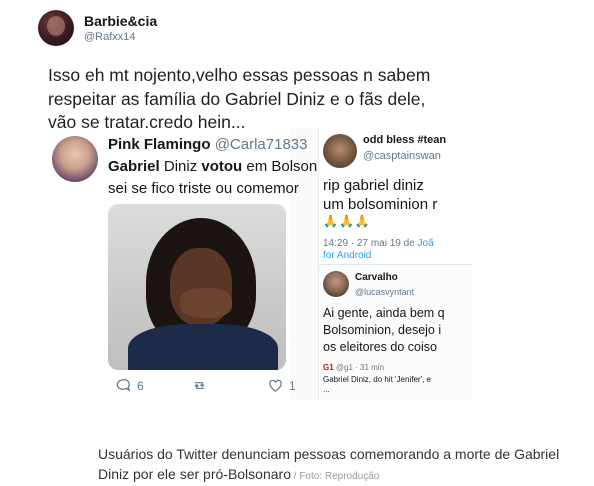  I want to click on timestamp-text: 14:29 · 27 mai 19 de, so click(370, 243).